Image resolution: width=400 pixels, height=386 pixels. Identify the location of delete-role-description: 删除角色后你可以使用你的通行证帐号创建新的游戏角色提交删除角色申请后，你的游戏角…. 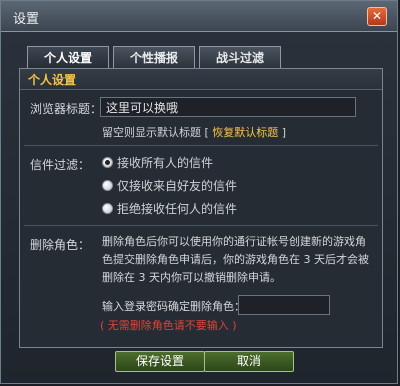
(235, 259).